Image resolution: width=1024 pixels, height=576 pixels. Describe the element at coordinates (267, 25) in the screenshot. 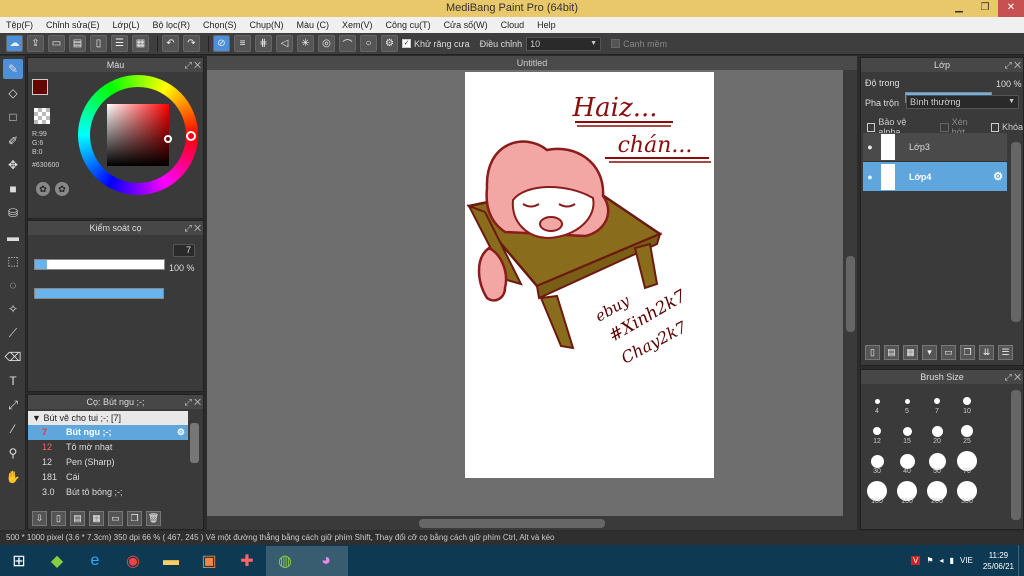

I see `menu-snap: Chụp(N)` at that location.